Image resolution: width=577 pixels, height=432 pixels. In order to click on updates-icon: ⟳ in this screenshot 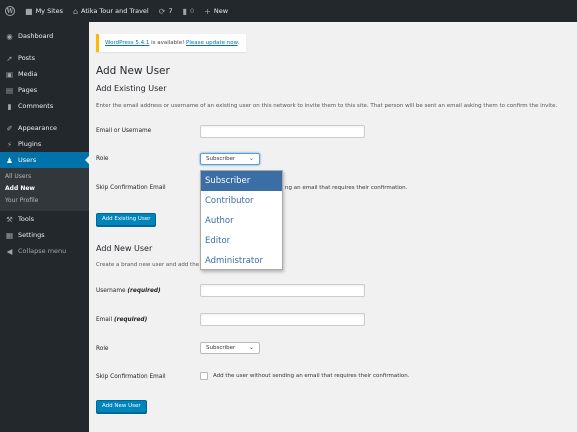, I will do `click(162, 11)`.